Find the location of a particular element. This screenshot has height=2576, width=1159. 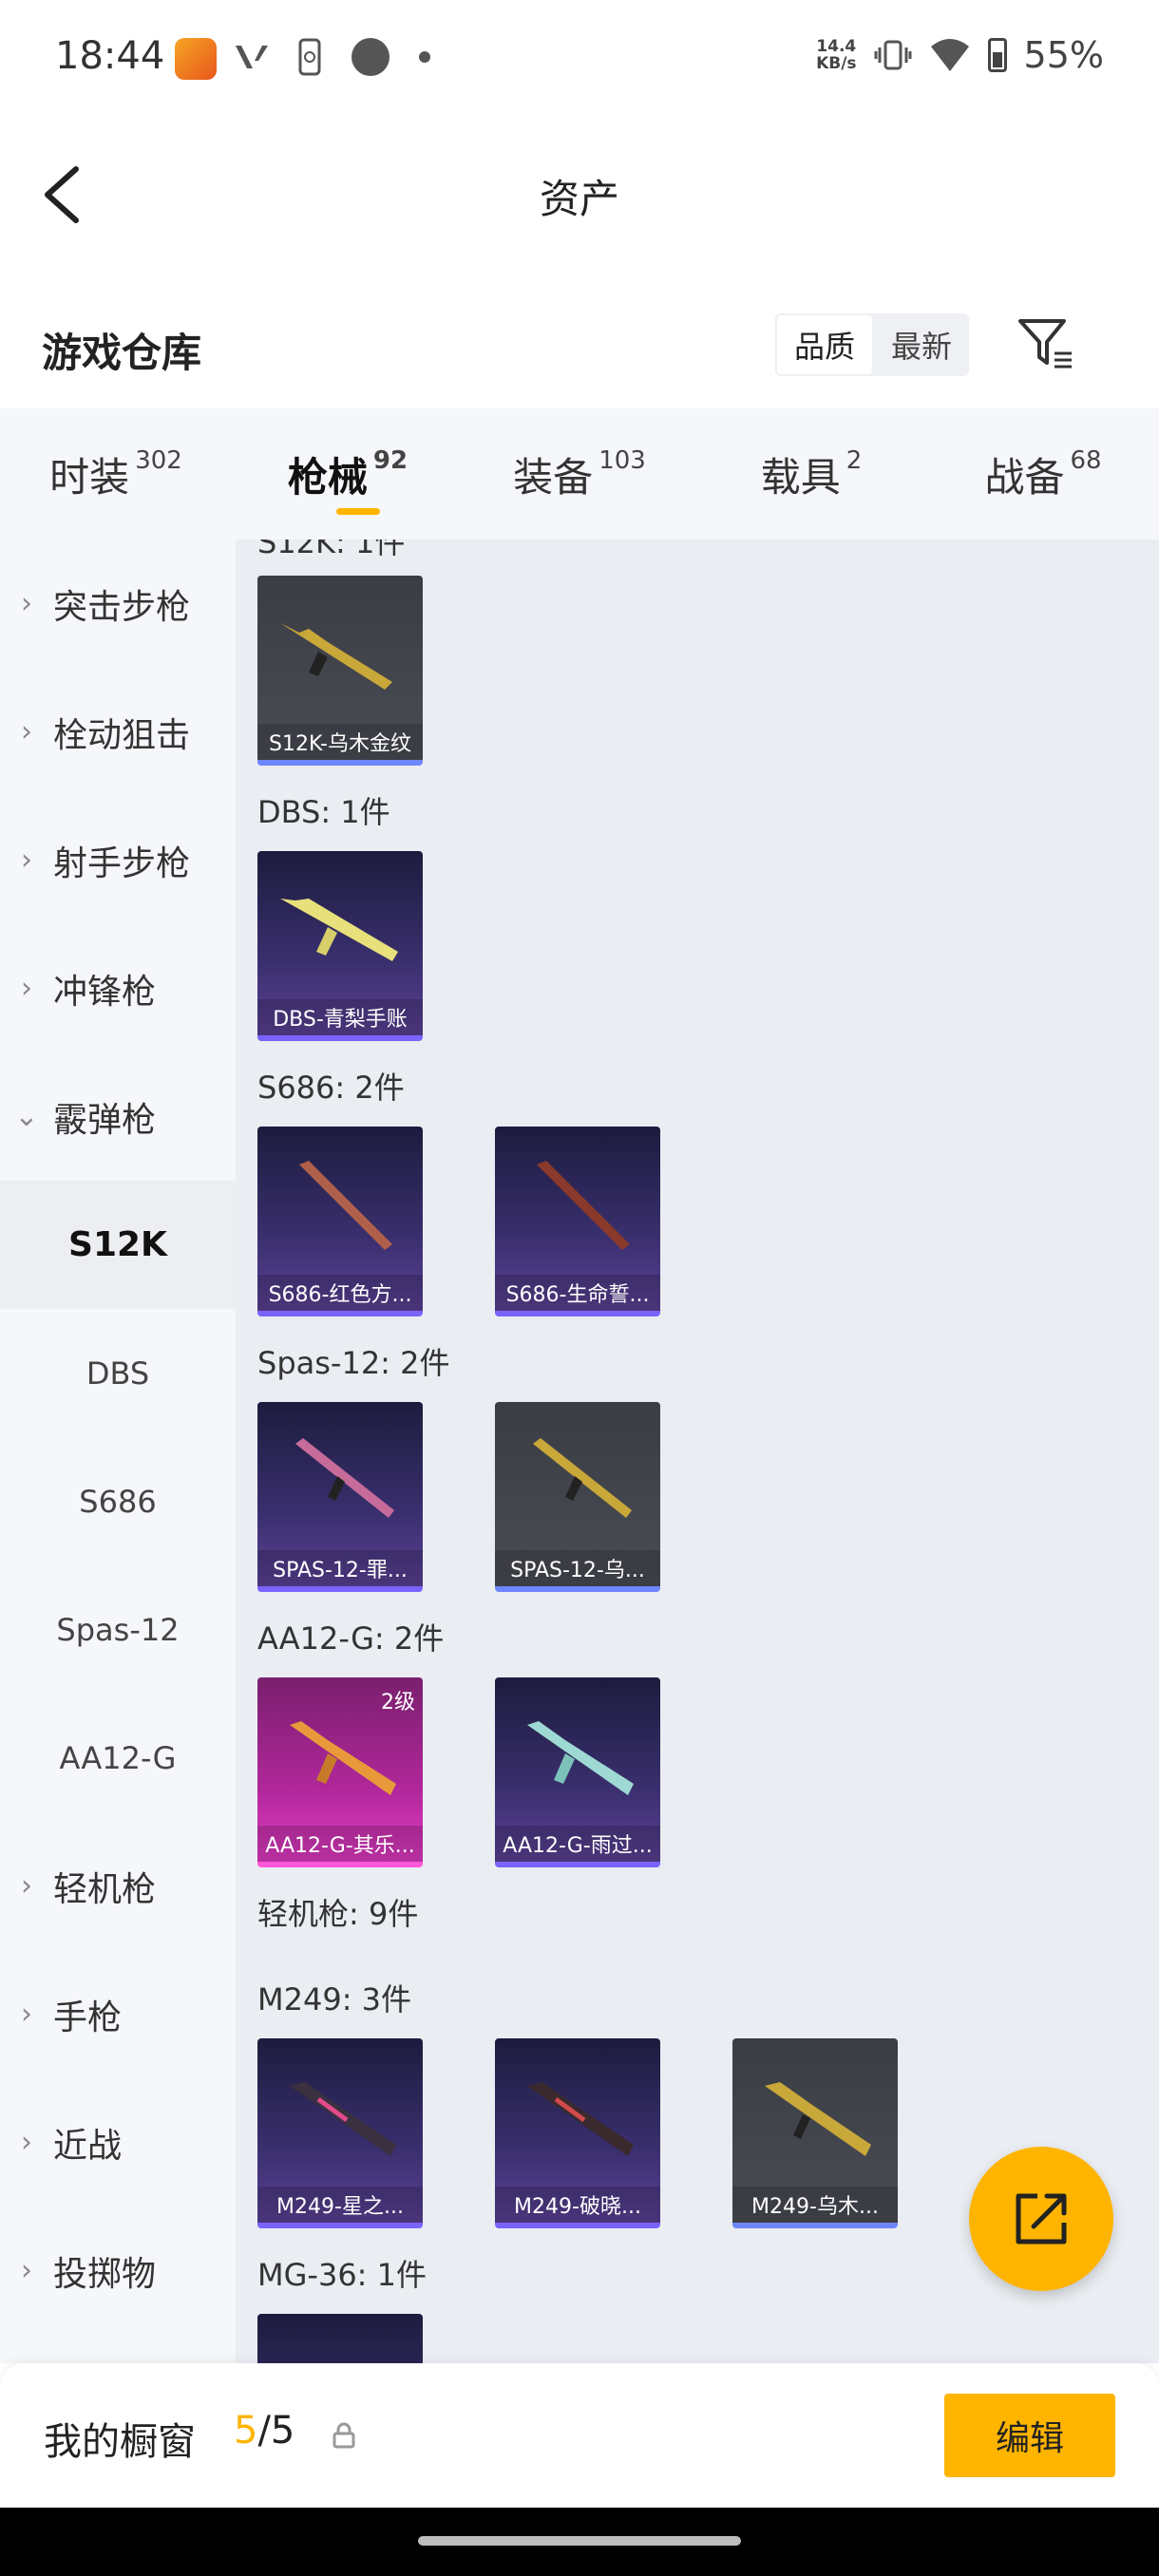

valorant-notification-icon is located at coordinates (252, 57).